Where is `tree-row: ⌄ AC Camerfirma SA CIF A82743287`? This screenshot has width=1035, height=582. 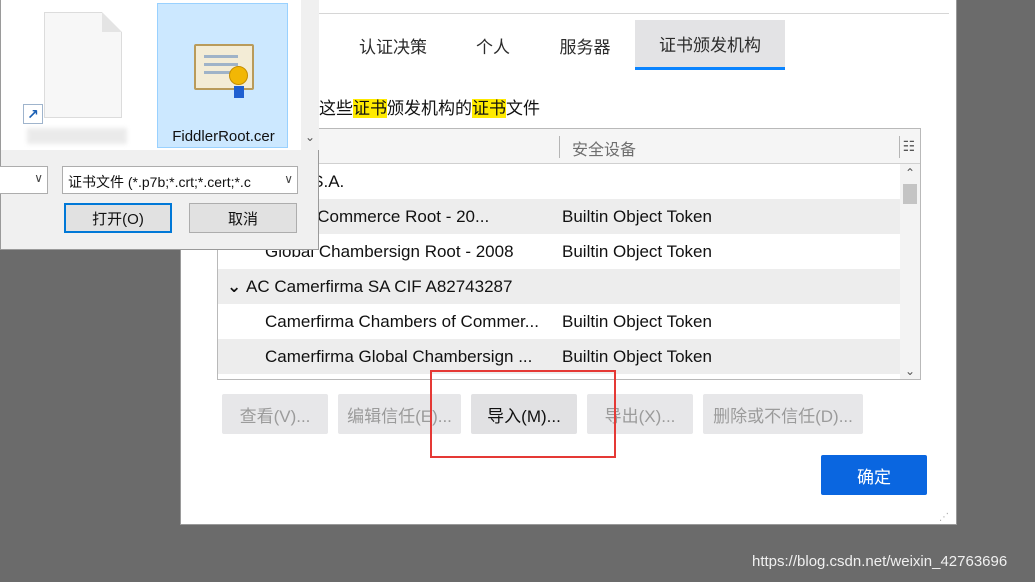 tree-row: ⌄ AC Camerfirma SA CIF A82743287 is located at coordinates (560, 286).